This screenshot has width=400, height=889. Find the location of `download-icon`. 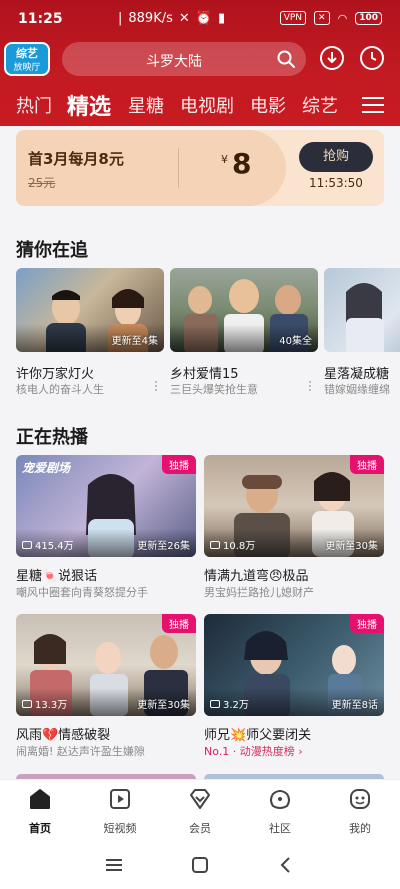

download-icon is located at coordinates (332, 58).